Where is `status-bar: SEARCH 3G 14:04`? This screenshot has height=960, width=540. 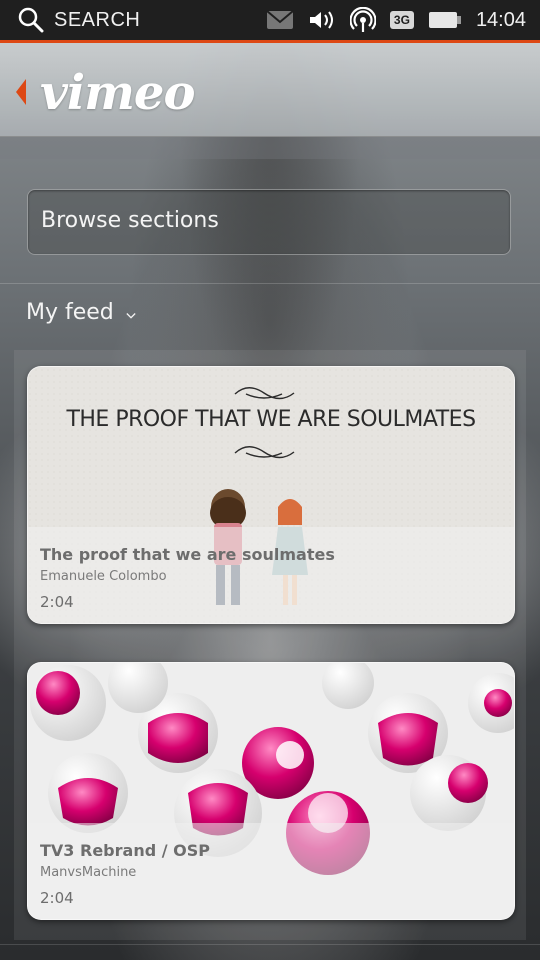
status-bar: SEARCH 3G 14:04 is located at coordinates (270, 20).